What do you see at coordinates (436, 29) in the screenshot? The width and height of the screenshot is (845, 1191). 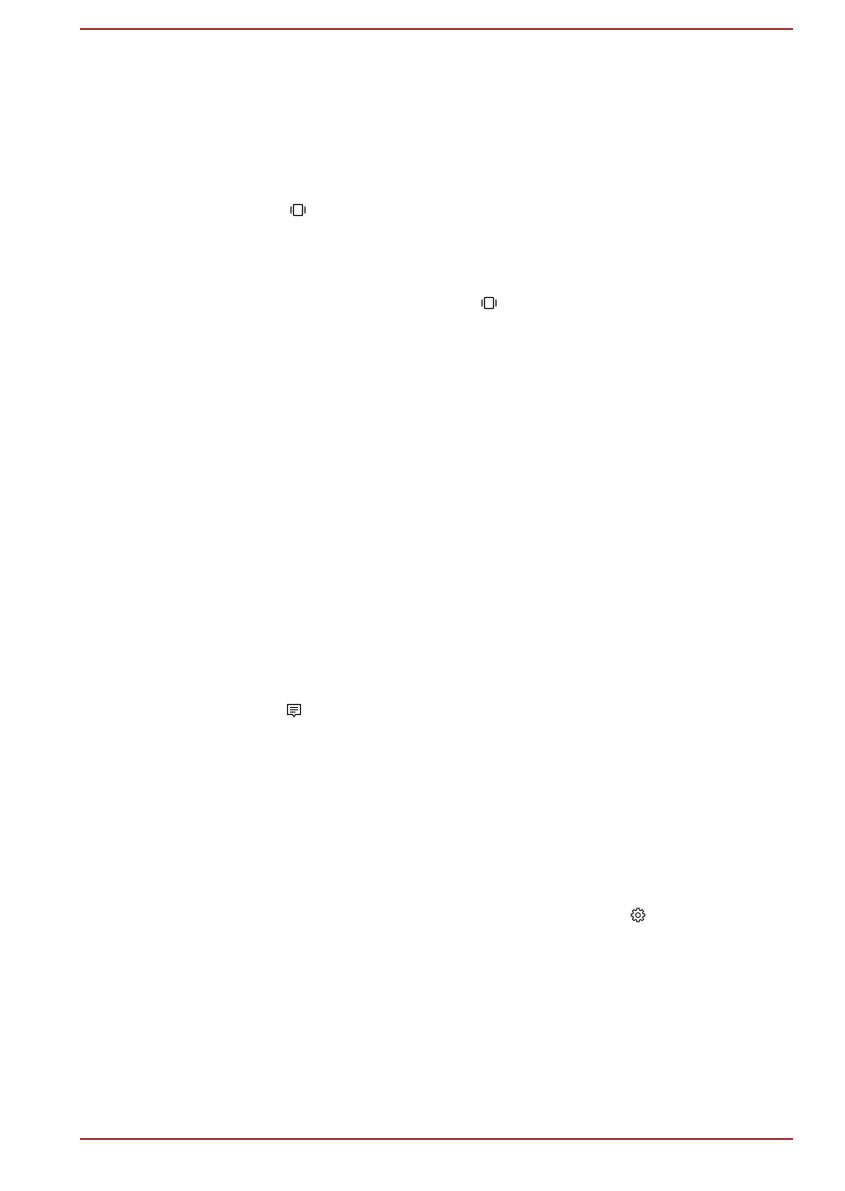 I see `header-divider` at bounding box center [436, 29].